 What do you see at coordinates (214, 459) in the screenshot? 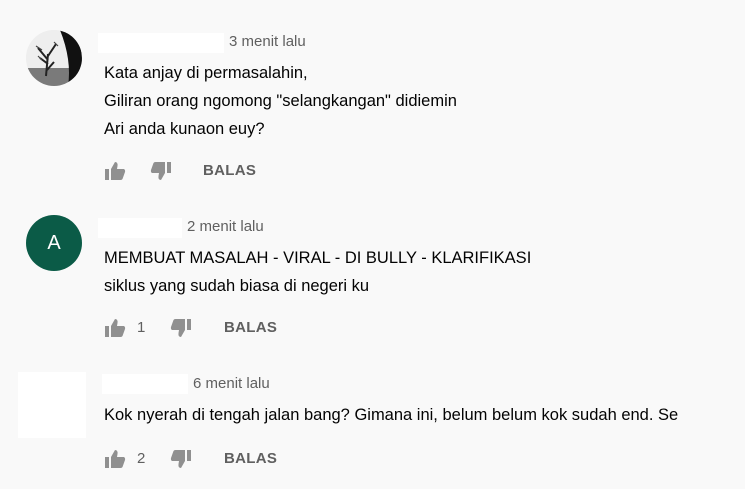
I see `comment-actions: 2 BALAS` at bounding box center [214, 459].